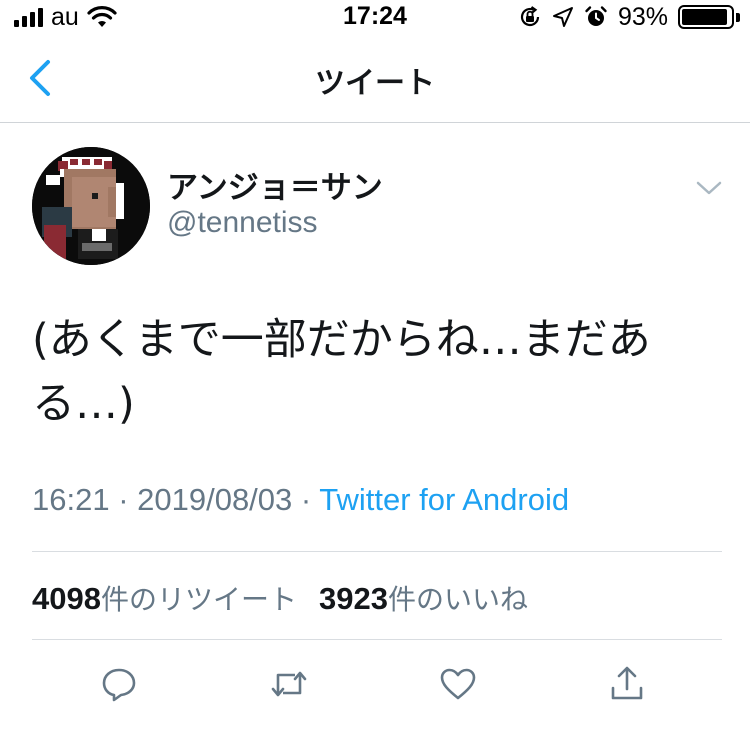 Image resolution: width=750 pixels, height=729 pixels. Describe the element at coordinates (709, 188) in the screenshot. I see `chevron-down-icon` at that location.